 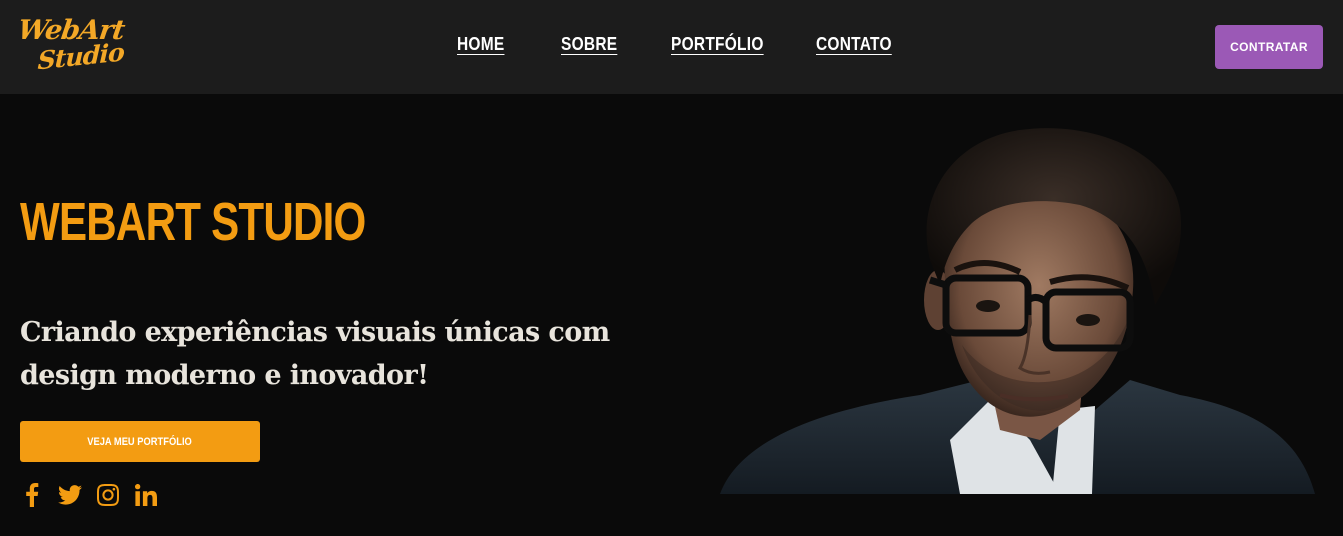 What do you see at coordinates (89, 495) in the screenshot?
I see `social-links` at bounding box center [89, 495].